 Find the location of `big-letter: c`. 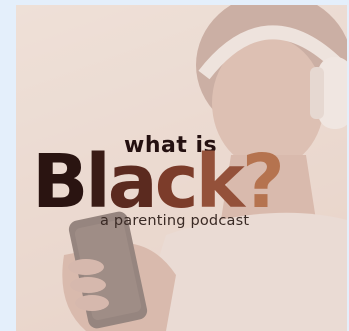

big-letter: c is located at coordinates (176, 182).